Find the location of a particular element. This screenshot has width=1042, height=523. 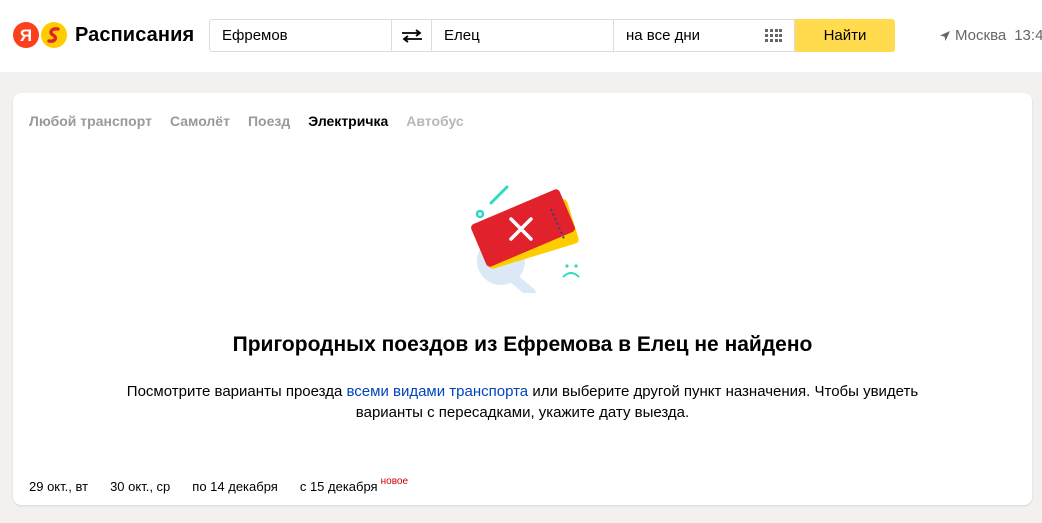

to-field: Елец is located at coordinates (522, 35).